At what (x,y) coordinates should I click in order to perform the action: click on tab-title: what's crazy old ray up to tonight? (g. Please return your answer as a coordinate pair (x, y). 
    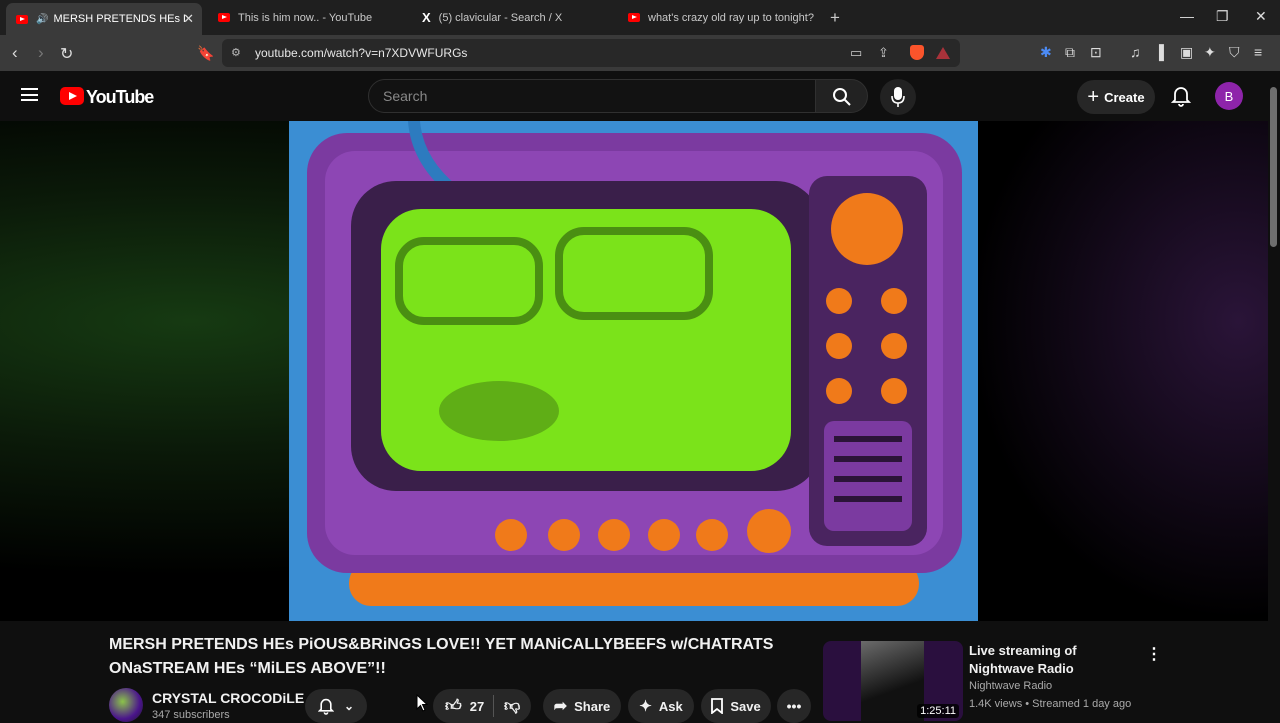
    Looking at the image, I should click on (731, 17).